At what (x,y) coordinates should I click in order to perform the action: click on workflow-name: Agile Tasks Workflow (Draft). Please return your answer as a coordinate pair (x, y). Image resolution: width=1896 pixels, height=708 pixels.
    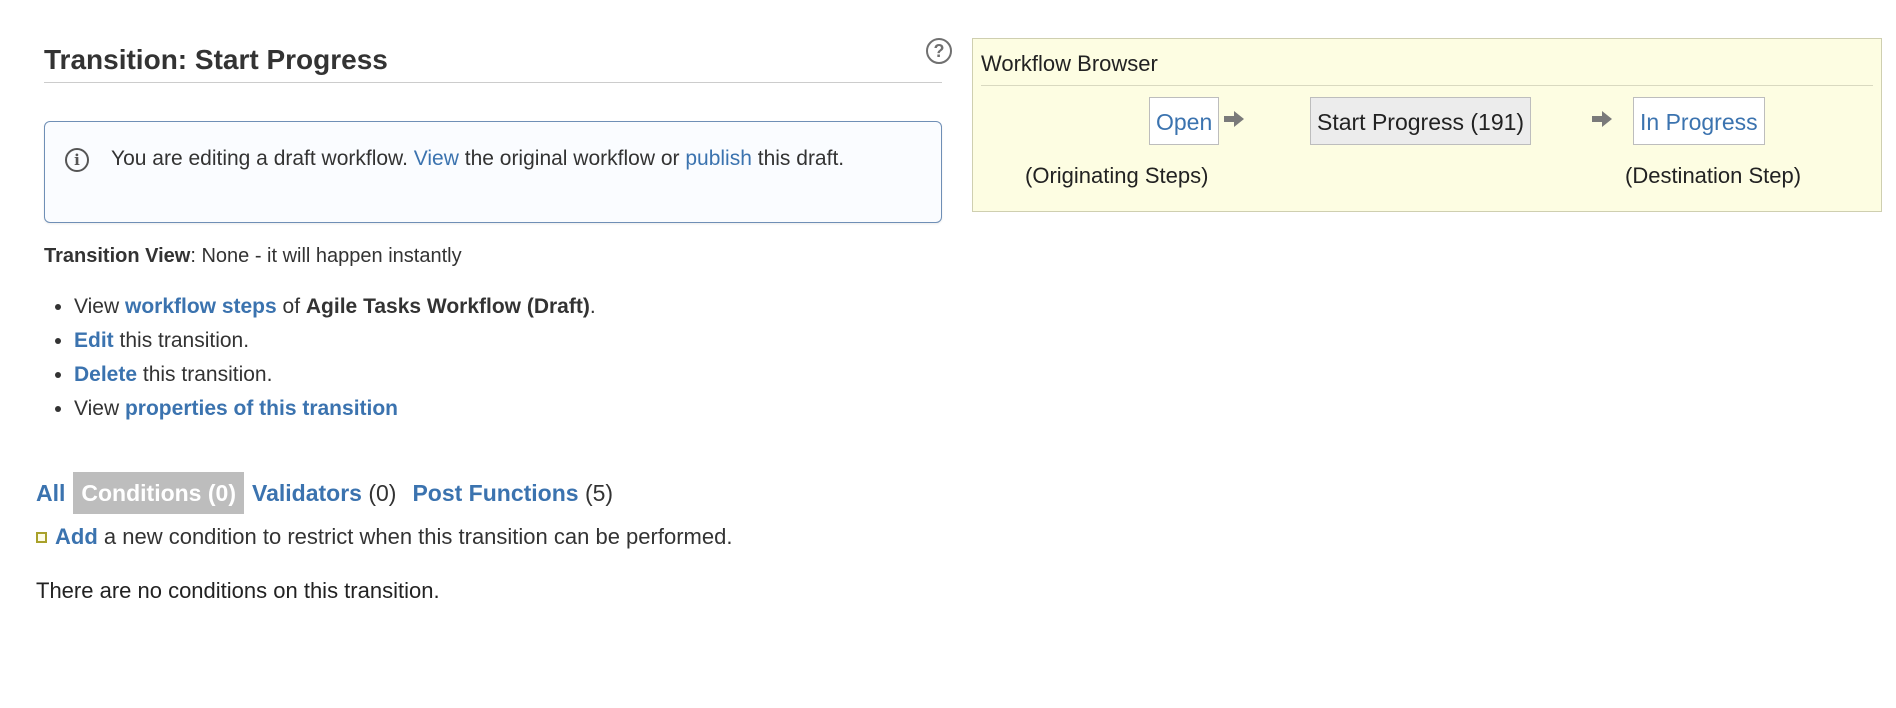
    Looking at the image, I should click on (447, 306).